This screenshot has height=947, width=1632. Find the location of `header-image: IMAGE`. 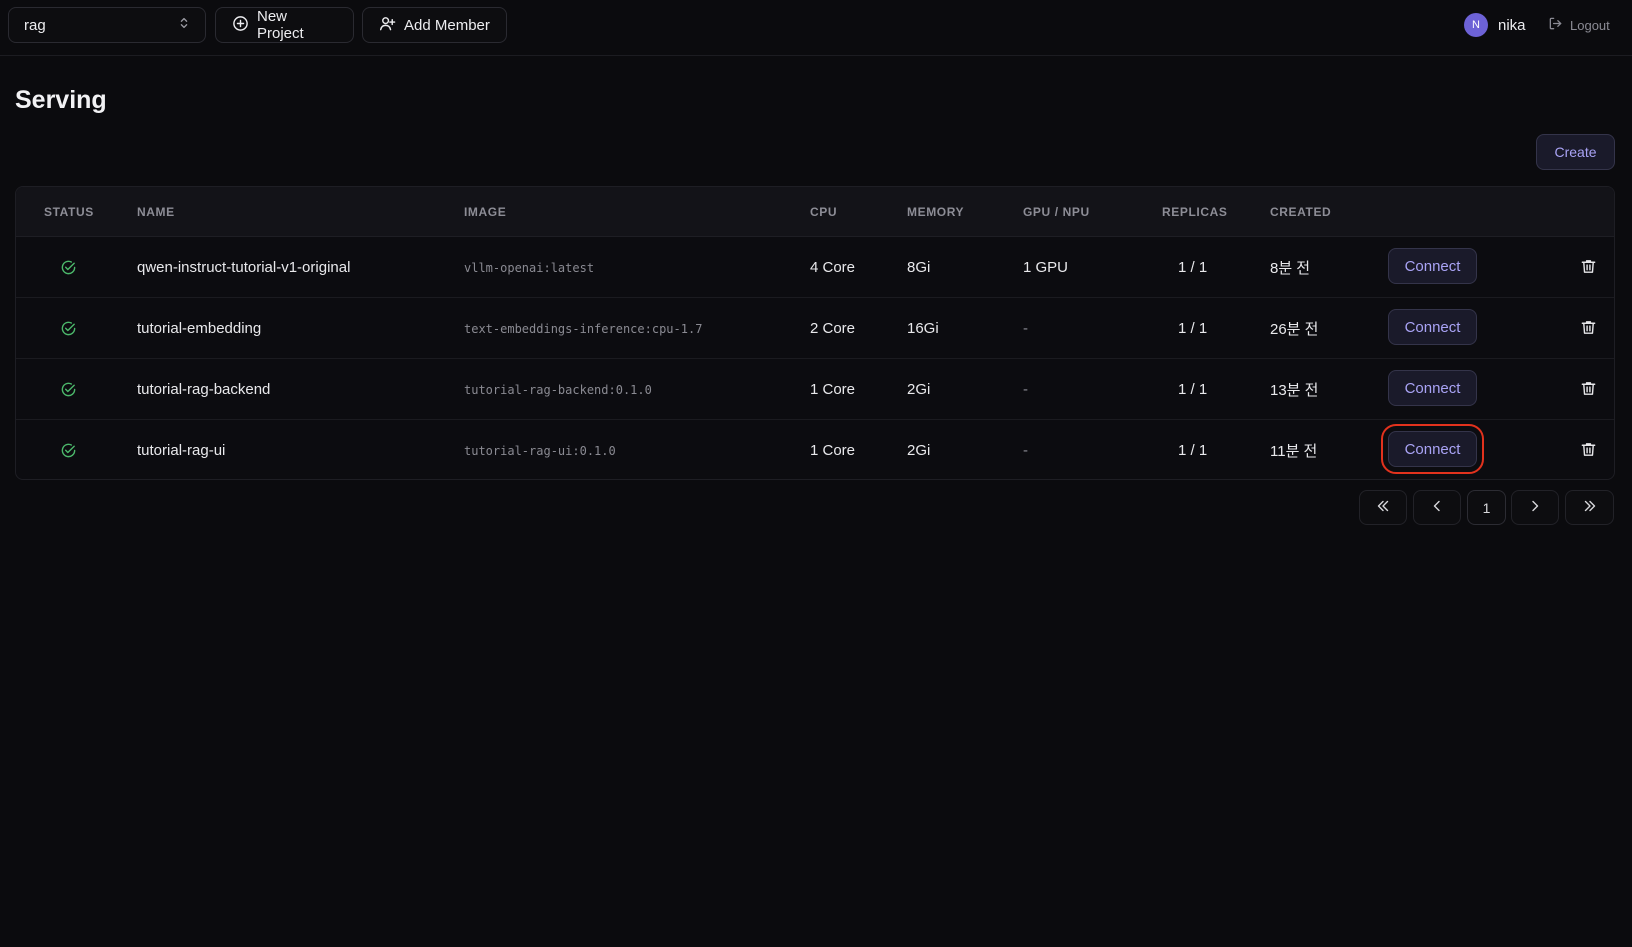

header-image: IMAGE is located at coordinates (485, 212).